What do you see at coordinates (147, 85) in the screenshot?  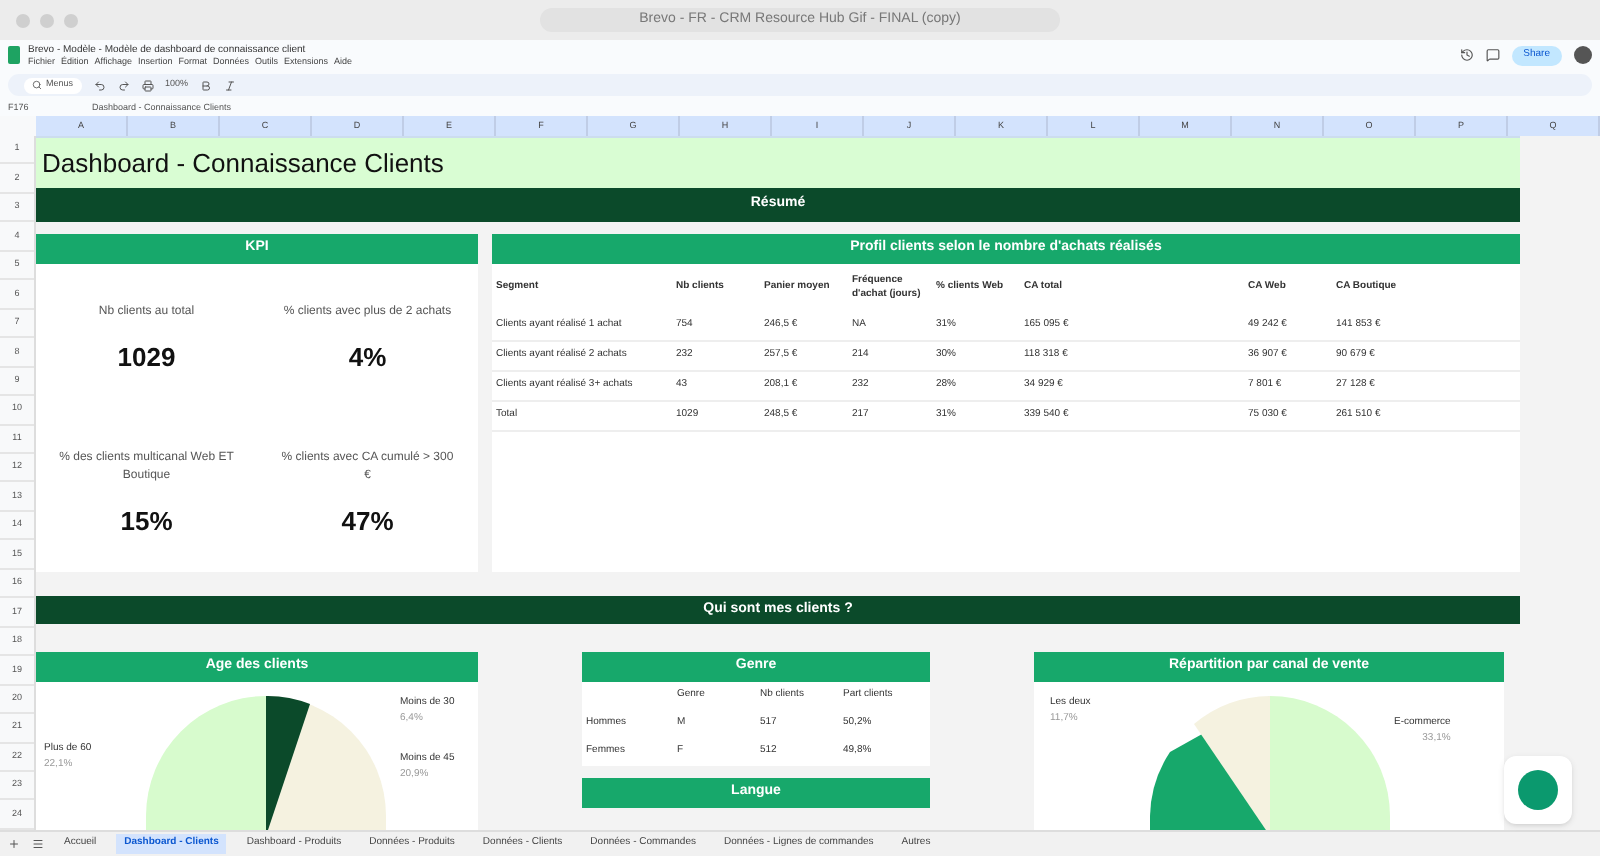 I see `print-icon` at bounding box center [147, 85].